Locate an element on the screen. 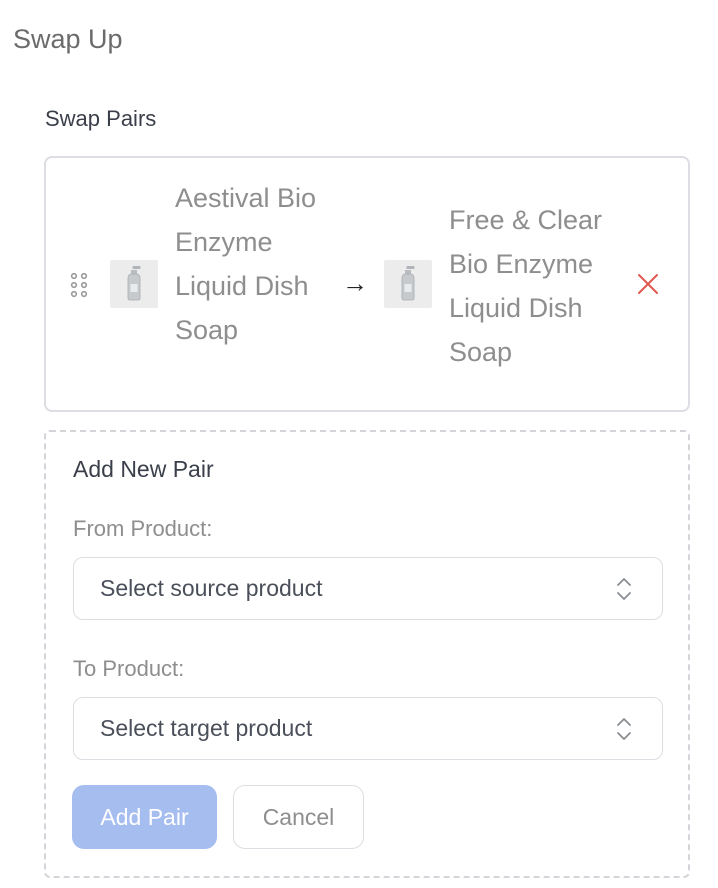 This screenshot has height=888, width=718. to-product-name: Free & Clear Bio Enzyme Liquid Dish Soap is located at coordinates (526, 286).